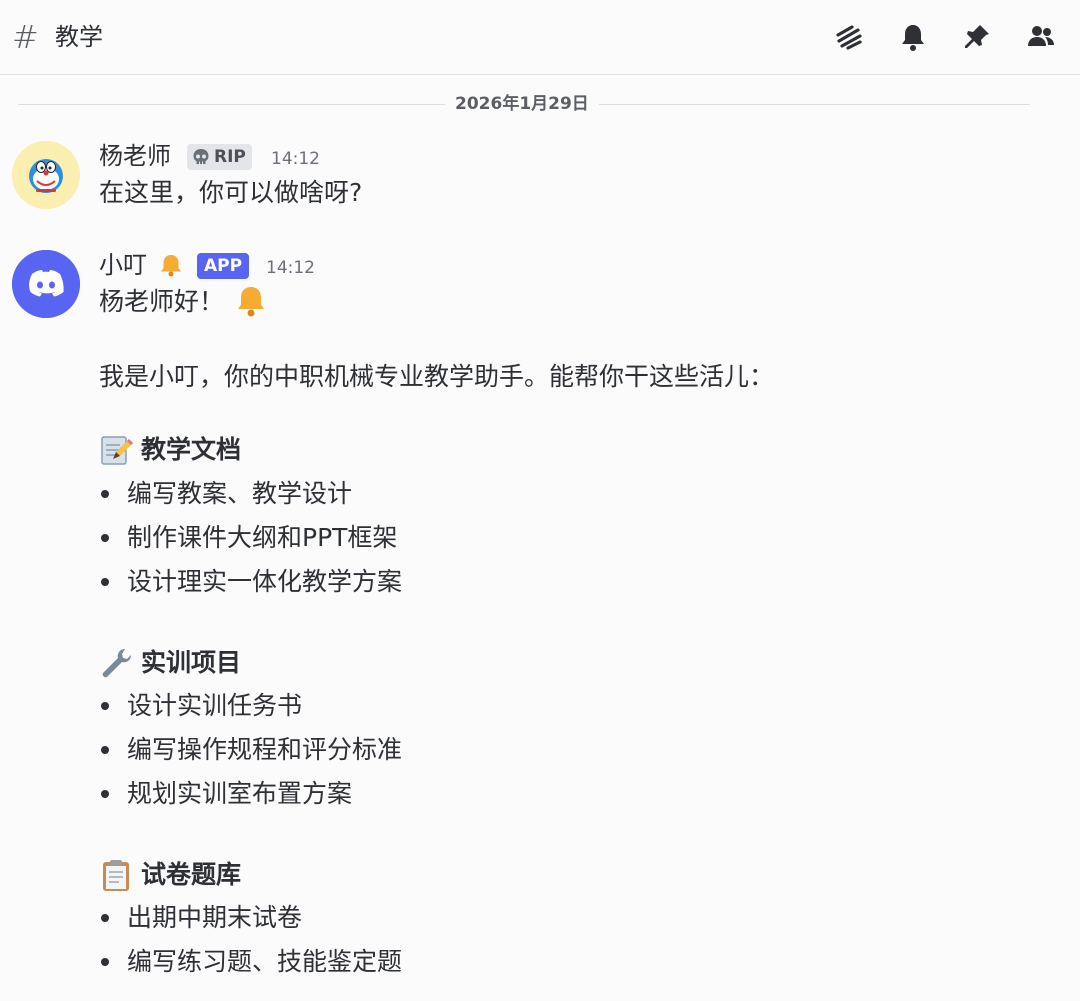 Image resolution: width=1080 pixels, height=1001 pixels. Describe the element at coordinates (123, 265) in the screenshot. I see `message-author: 小叮` at that location.